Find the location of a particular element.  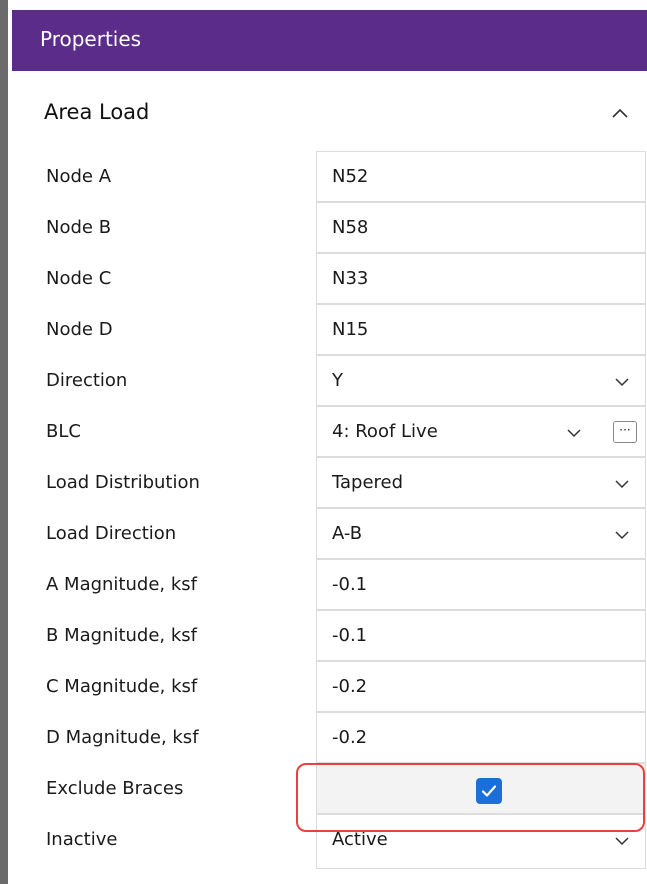

left-edge is located at coordinates (6, 442).